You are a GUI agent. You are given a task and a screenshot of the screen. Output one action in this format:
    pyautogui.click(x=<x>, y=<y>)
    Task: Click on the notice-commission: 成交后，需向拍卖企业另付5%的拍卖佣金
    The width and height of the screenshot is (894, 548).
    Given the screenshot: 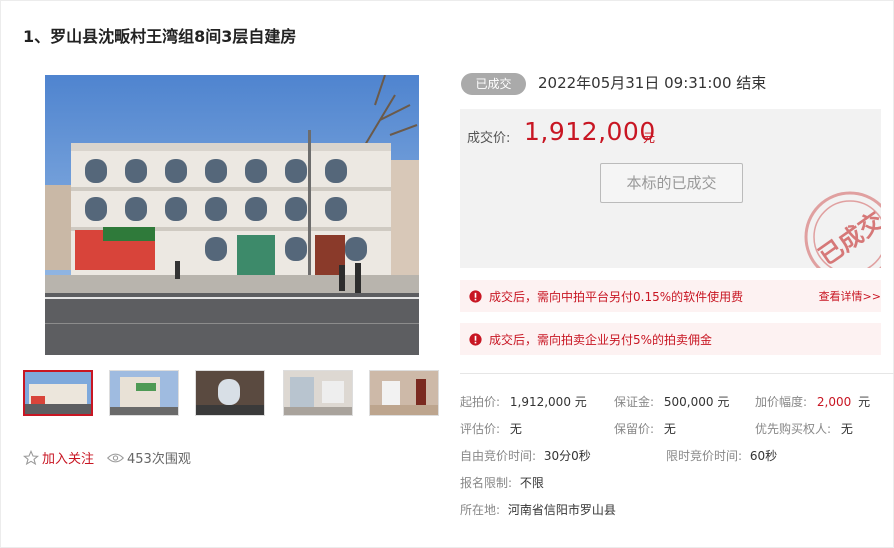 What is the action you would take?
    pyautogui.click(x=670, y=339)
    